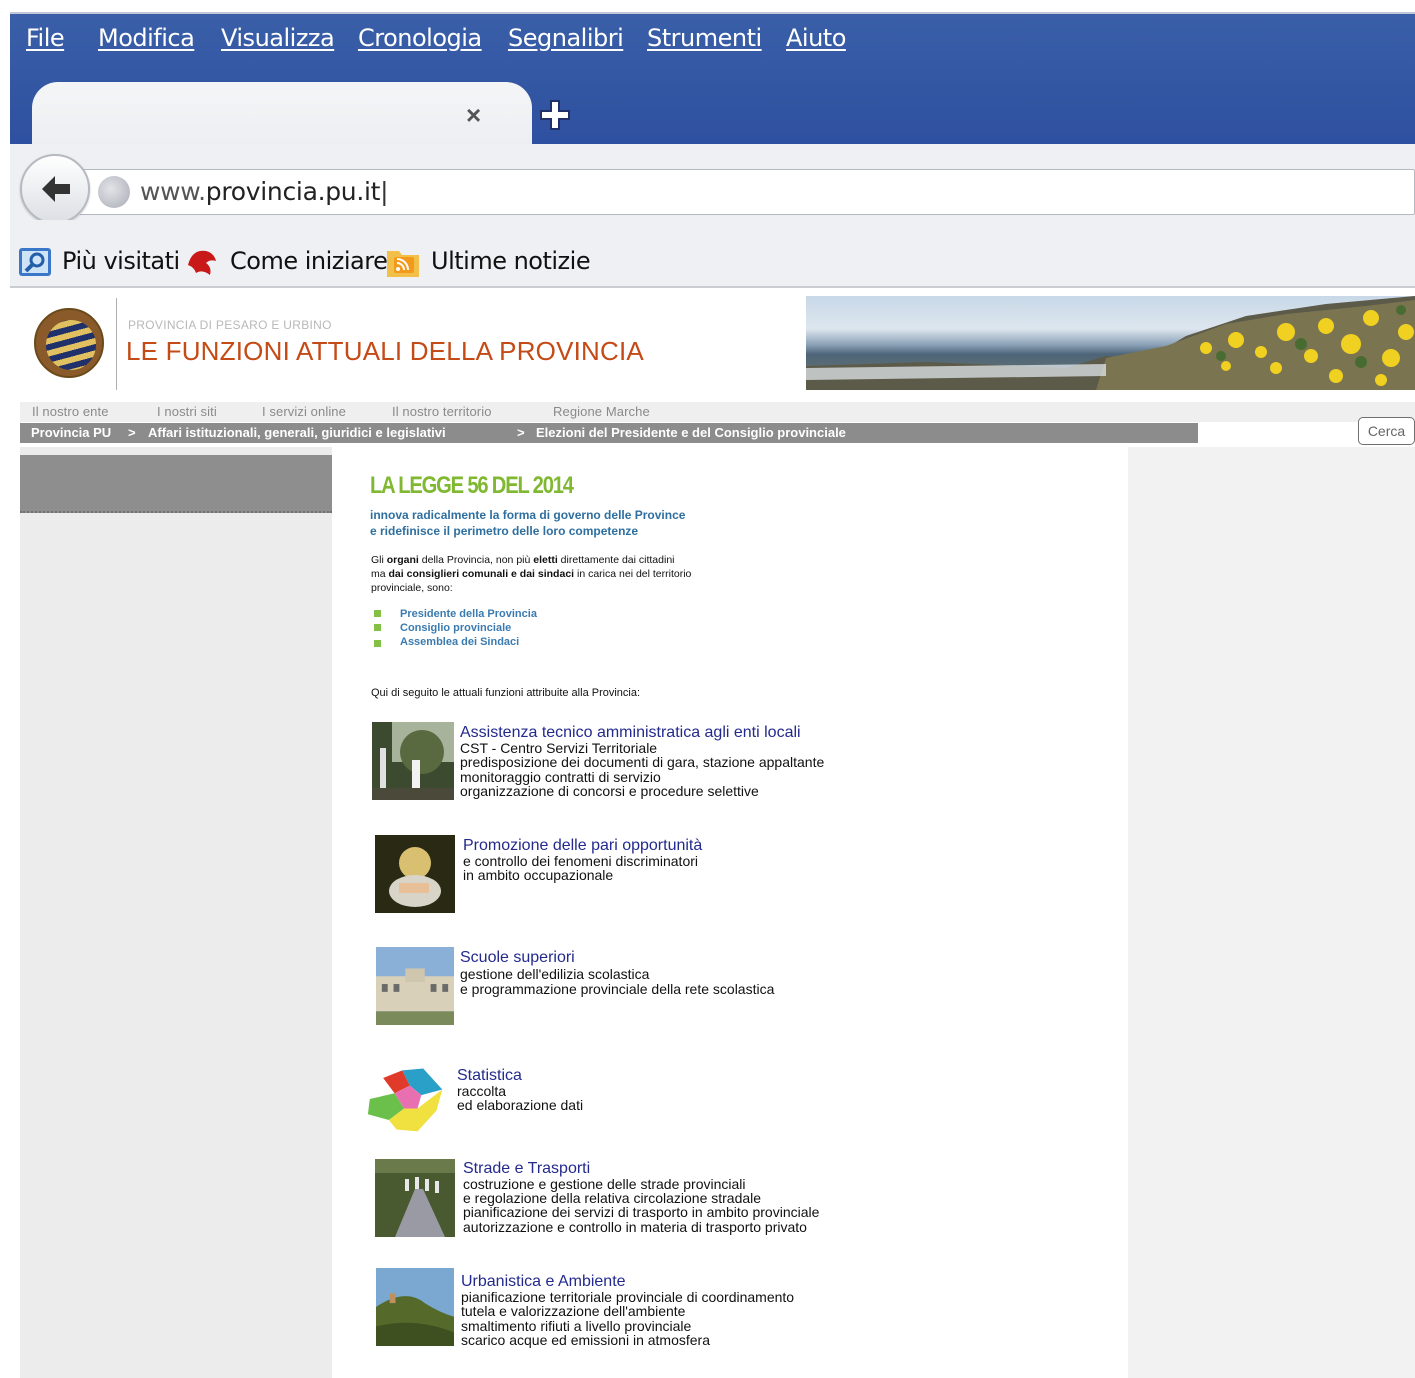 The width and height of the screenshot is (1415, 1378). Describe the element at coordinates (459, 642) in the screenshot. I see `organ-assemblea: Assemblea dei Sindaci` at that location.